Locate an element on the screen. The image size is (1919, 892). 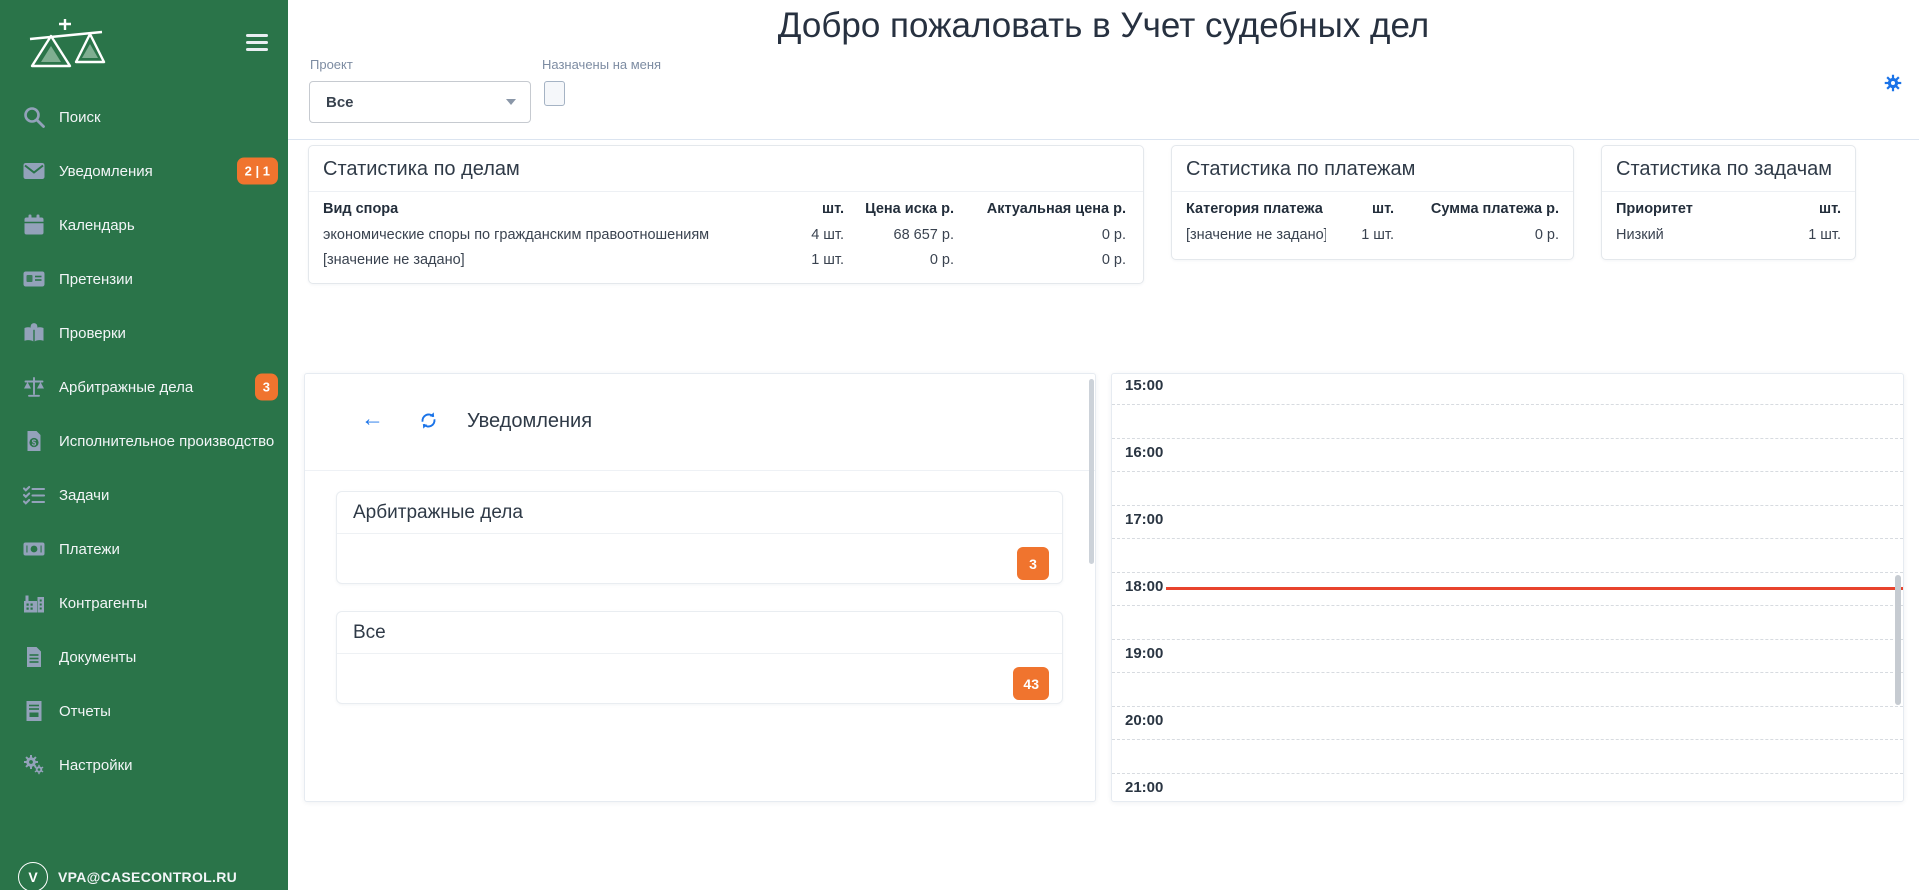
gears-icon is located at coordinates (34, 765).